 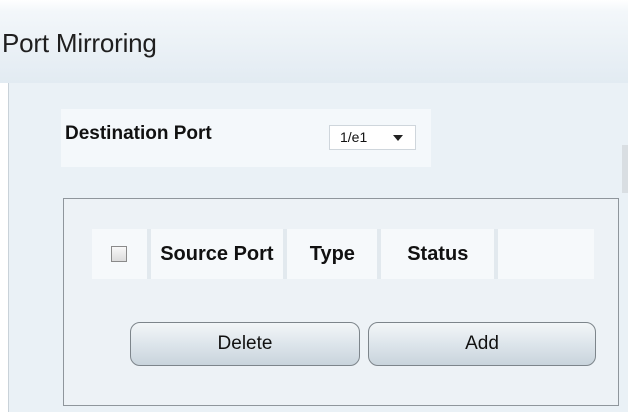 What do you see at coordinates (138, 133) in the screenshot?
I see `destination-port-label: Destination Port` at bounding box center [138, 133].